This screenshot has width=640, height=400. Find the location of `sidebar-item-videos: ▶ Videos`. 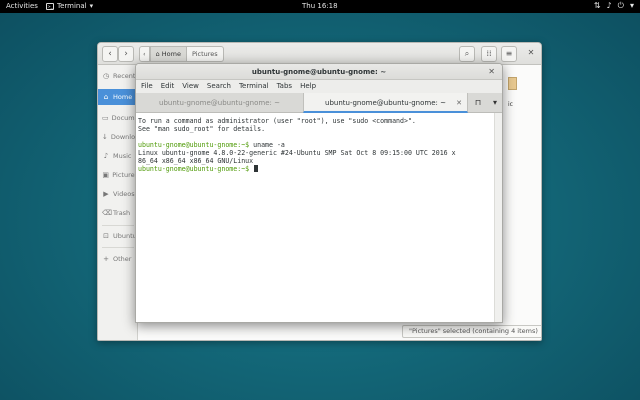

sidebar-item-videos: ▶ Videos is located at coordinates (118, 194).